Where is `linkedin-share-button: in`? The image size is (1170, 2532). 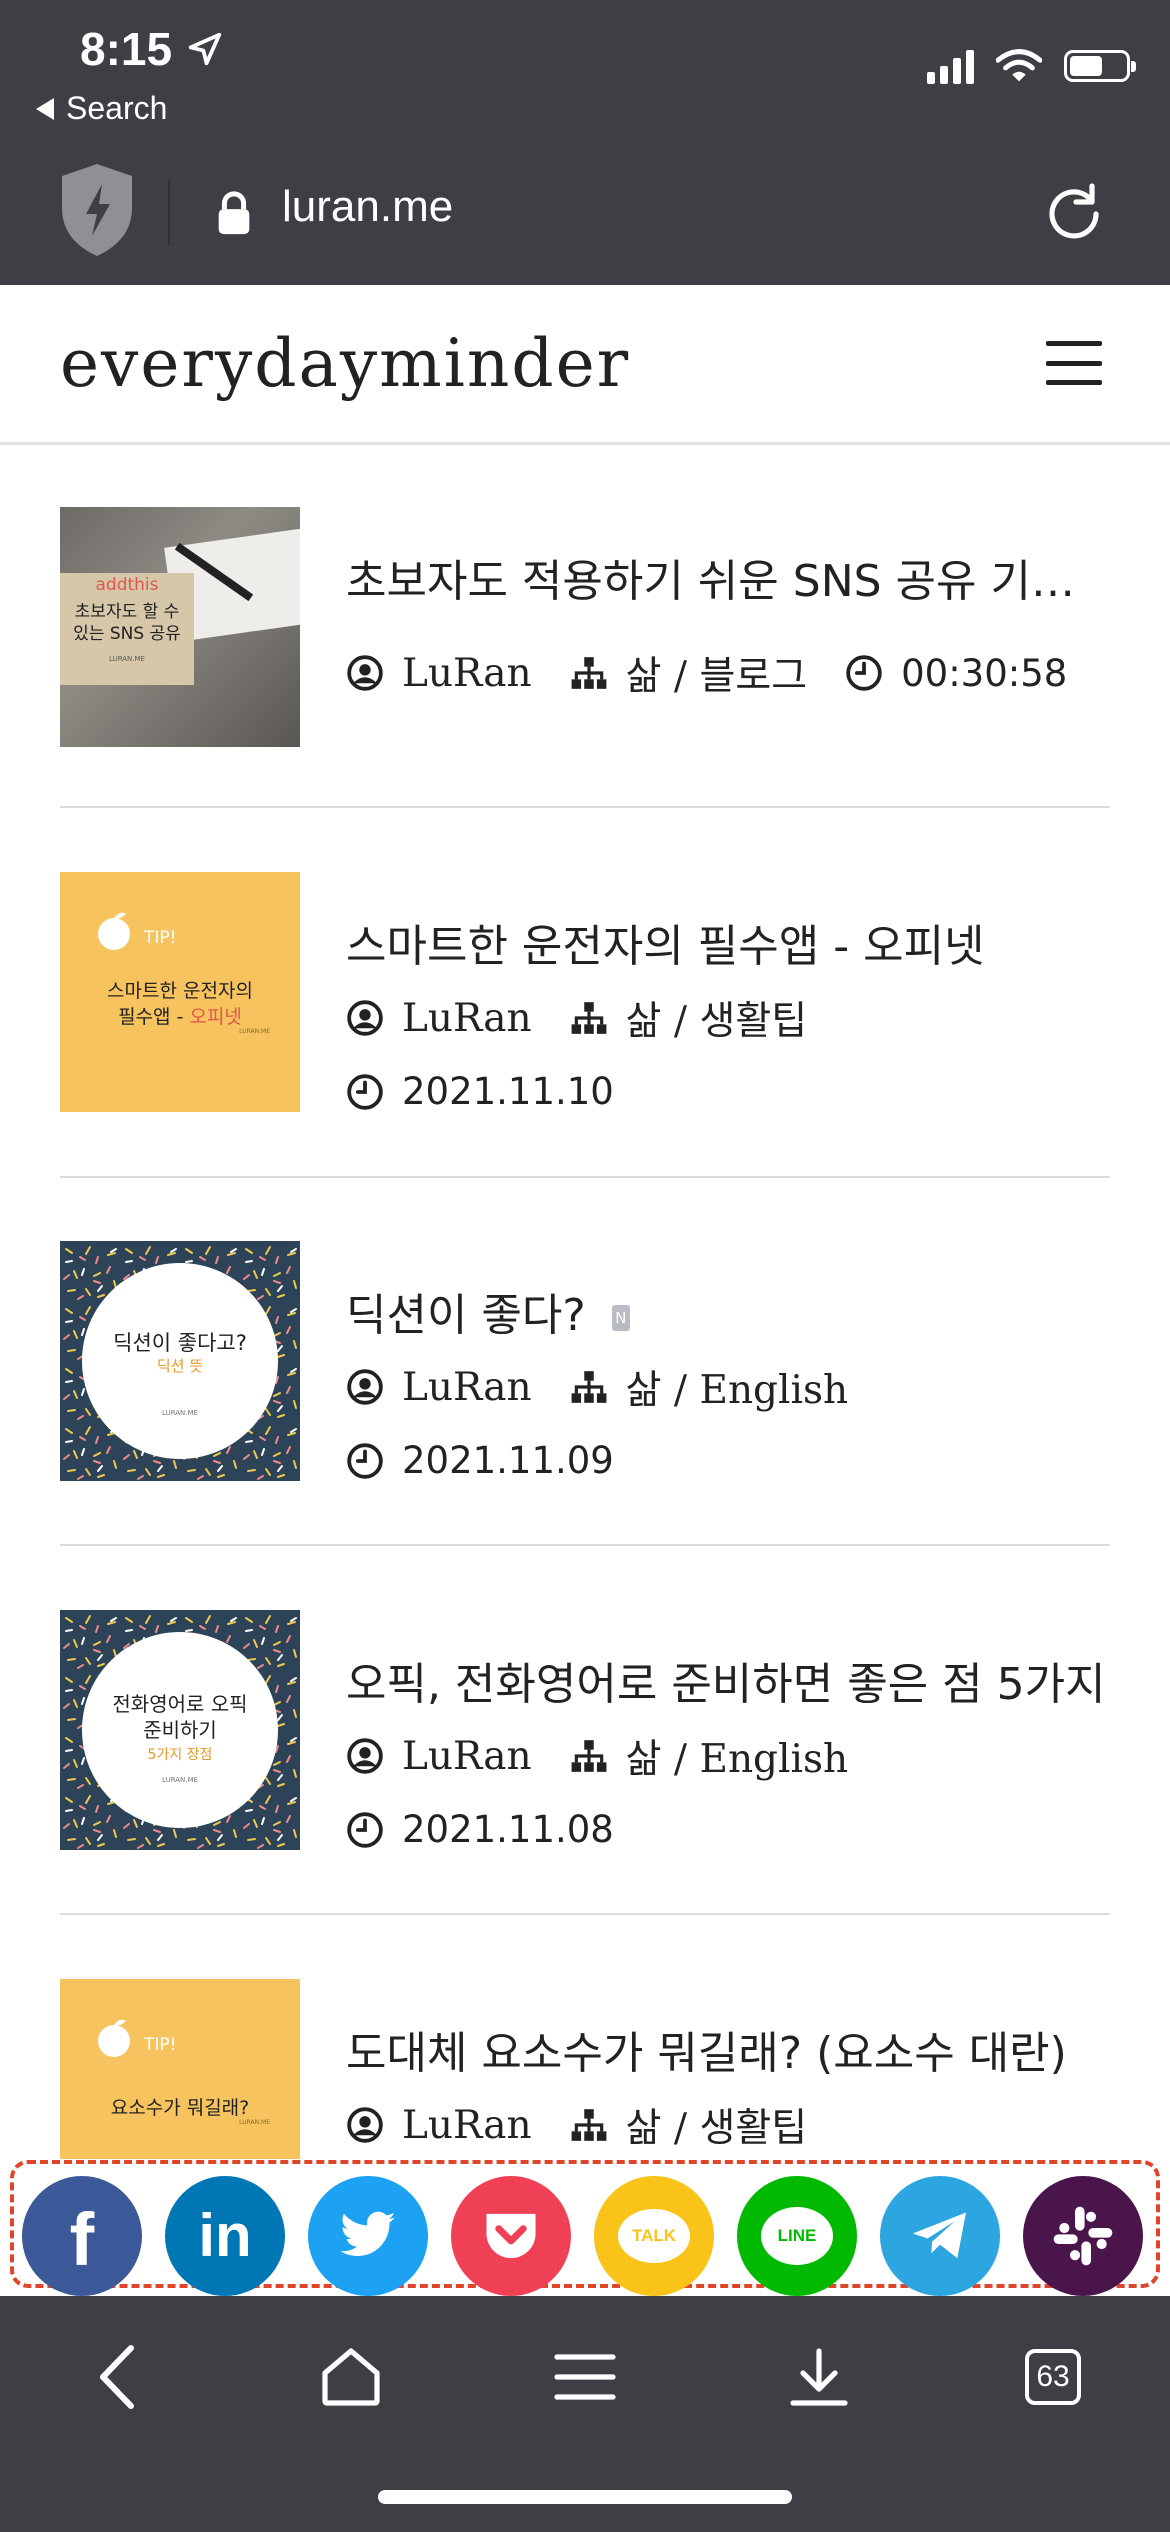 linkedin-share-button: in is located at coordinates (225, 2236).